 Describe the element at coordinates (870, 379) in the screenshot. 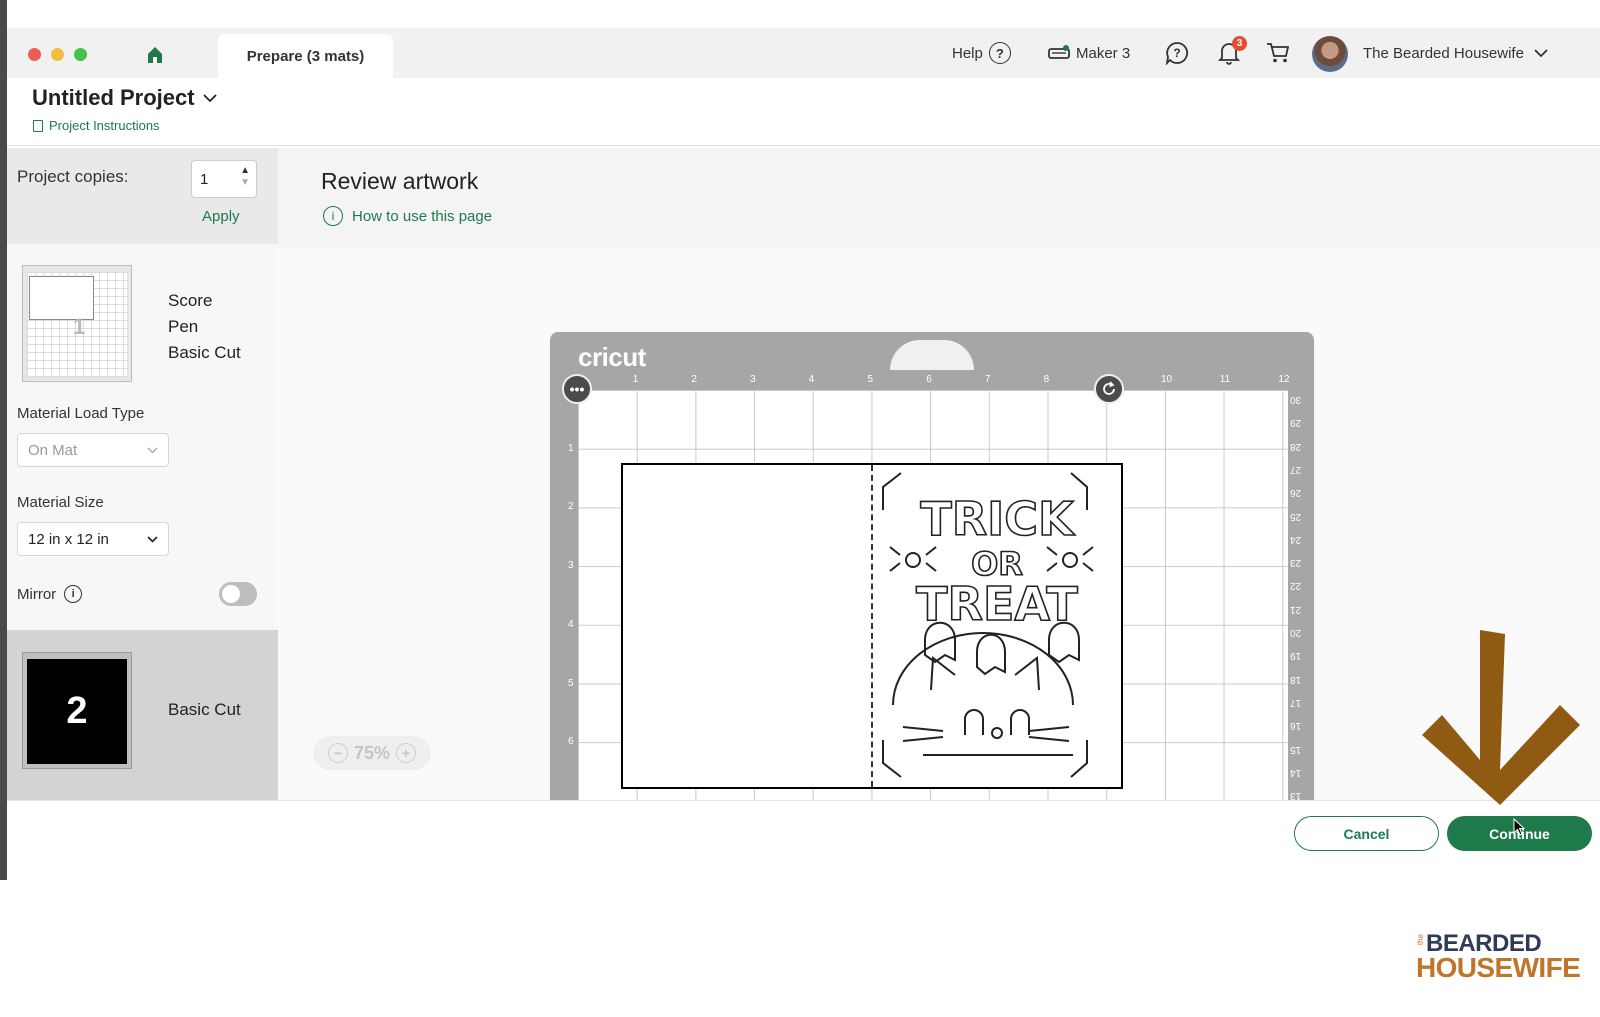

I see `ruler-tick-top: 5` at that location.